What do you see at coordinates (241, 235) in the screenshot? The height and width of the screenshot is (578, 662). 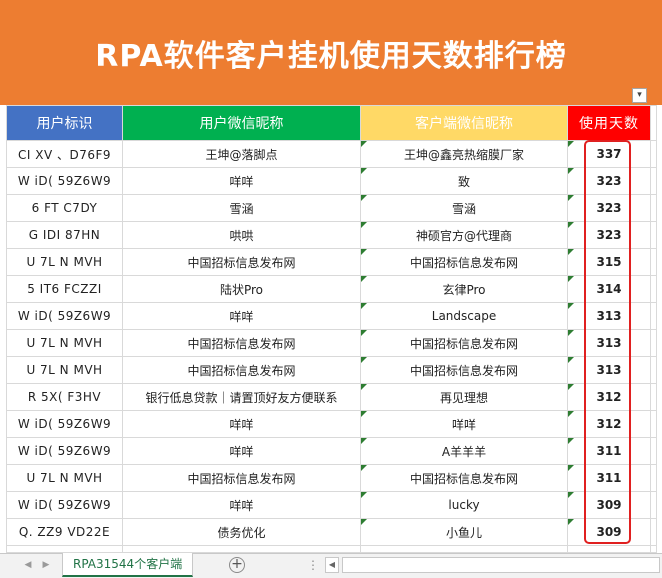 I see `cell-wechat-name: 哄哄` at bounding box center [241, 235].